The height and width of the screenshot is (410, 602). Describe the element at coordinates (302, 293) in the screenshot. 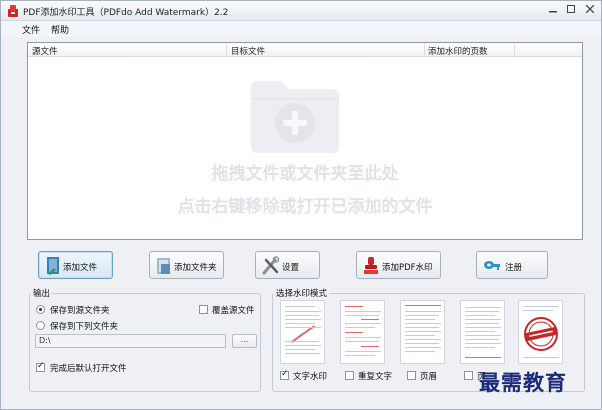

I see `watermark-mode-title: 选择水印模式` at that location.